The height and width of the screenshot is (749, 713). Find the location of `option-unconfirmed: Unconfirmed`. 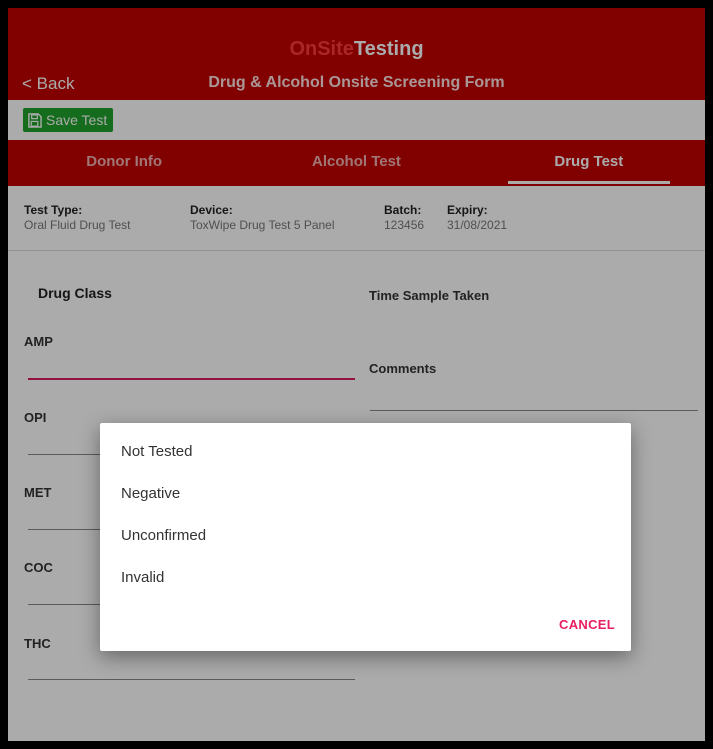

option-unconfirmed: Unconfirmed is located at coordinates (163, 535).